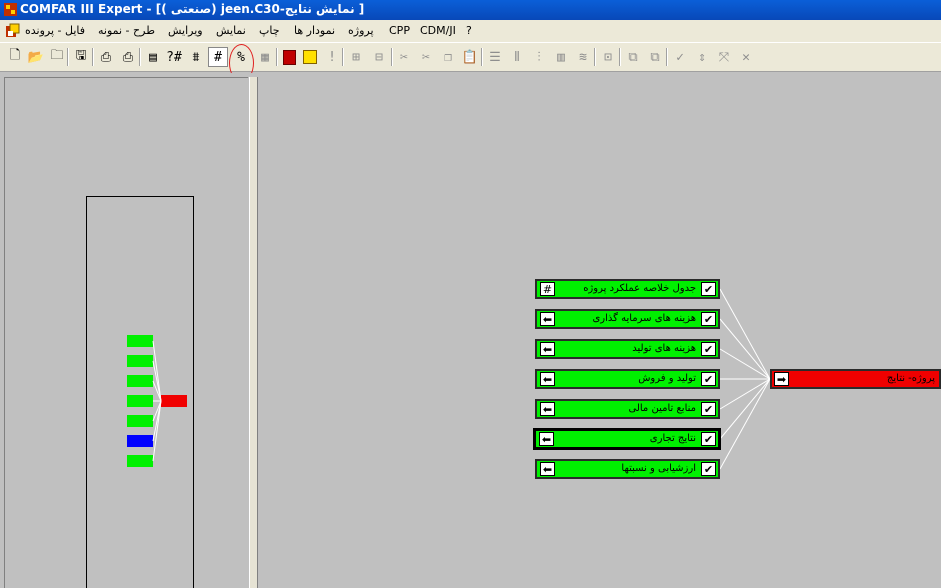 This screenshot has width=941, height=588. I want to click on tree-node-commercial-results: ⬅ نتایج تجاری ✔, so click(627, 439).